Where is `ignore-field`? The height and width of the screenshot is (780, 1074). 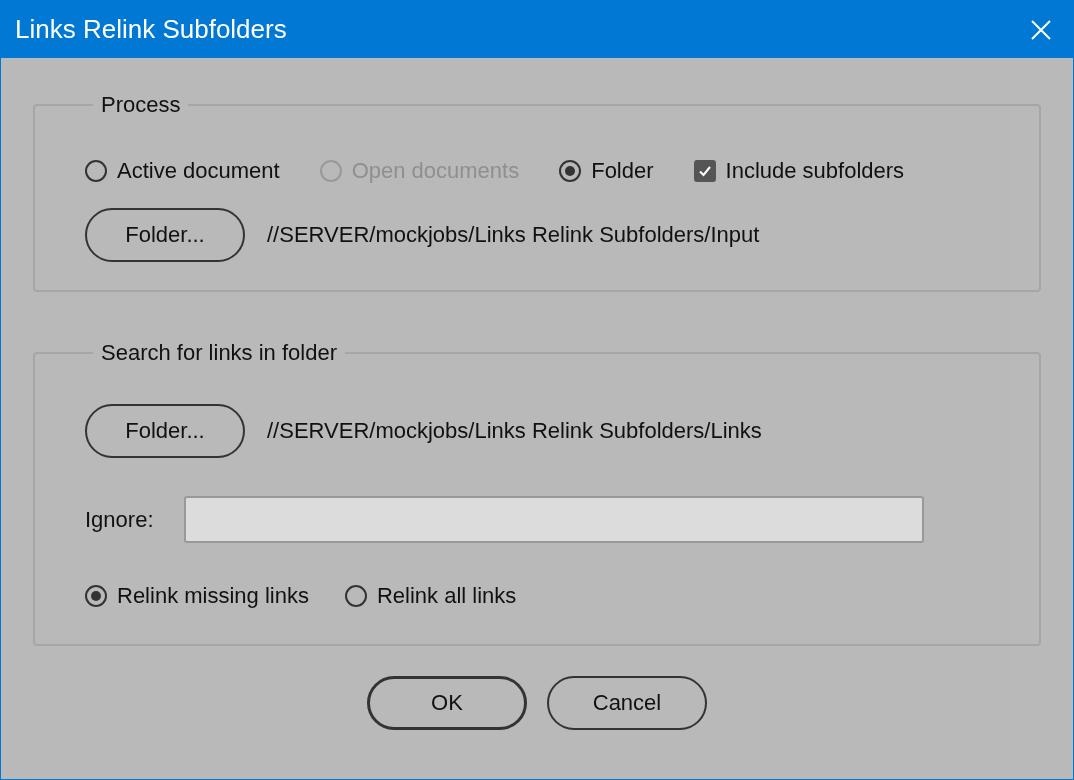 ignore-field is located at coordinates (553, 519).